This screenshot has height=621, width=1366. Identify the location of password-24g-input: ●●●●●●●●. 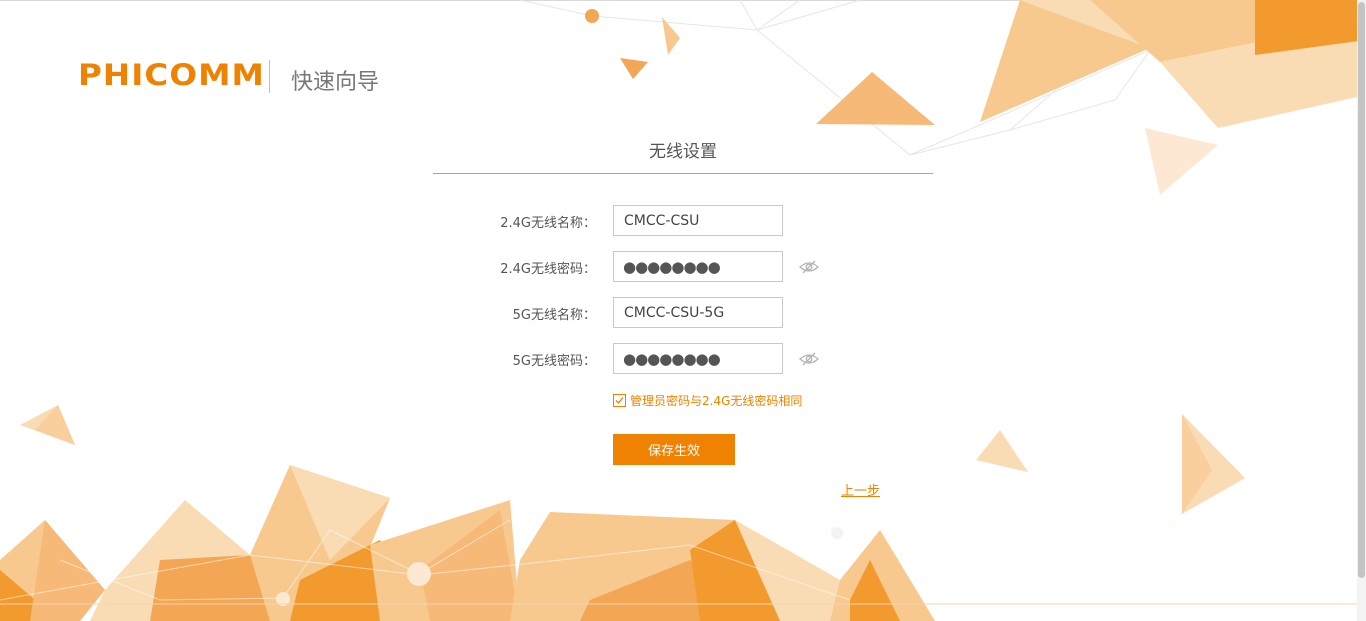
(698, 266).